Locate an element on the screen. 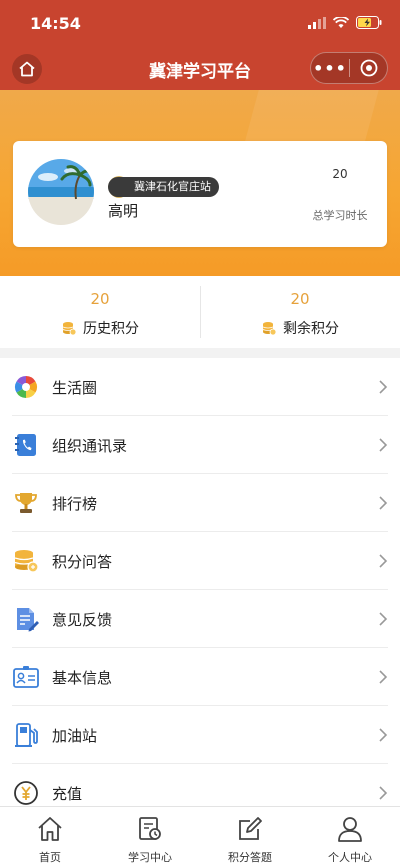 The image size is (400, 866). pinwheel-icon is located at coordinates (26, 387).